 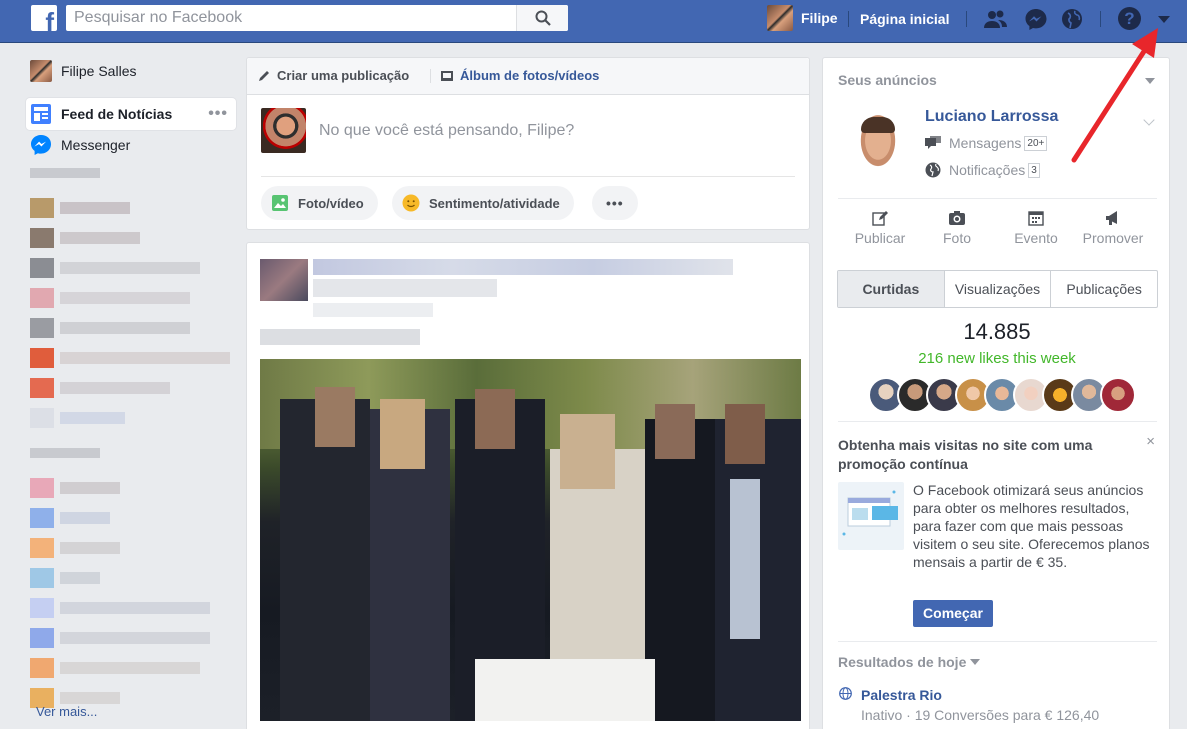 I want to click on photo-action: Foto, so click(x=957, y=228).